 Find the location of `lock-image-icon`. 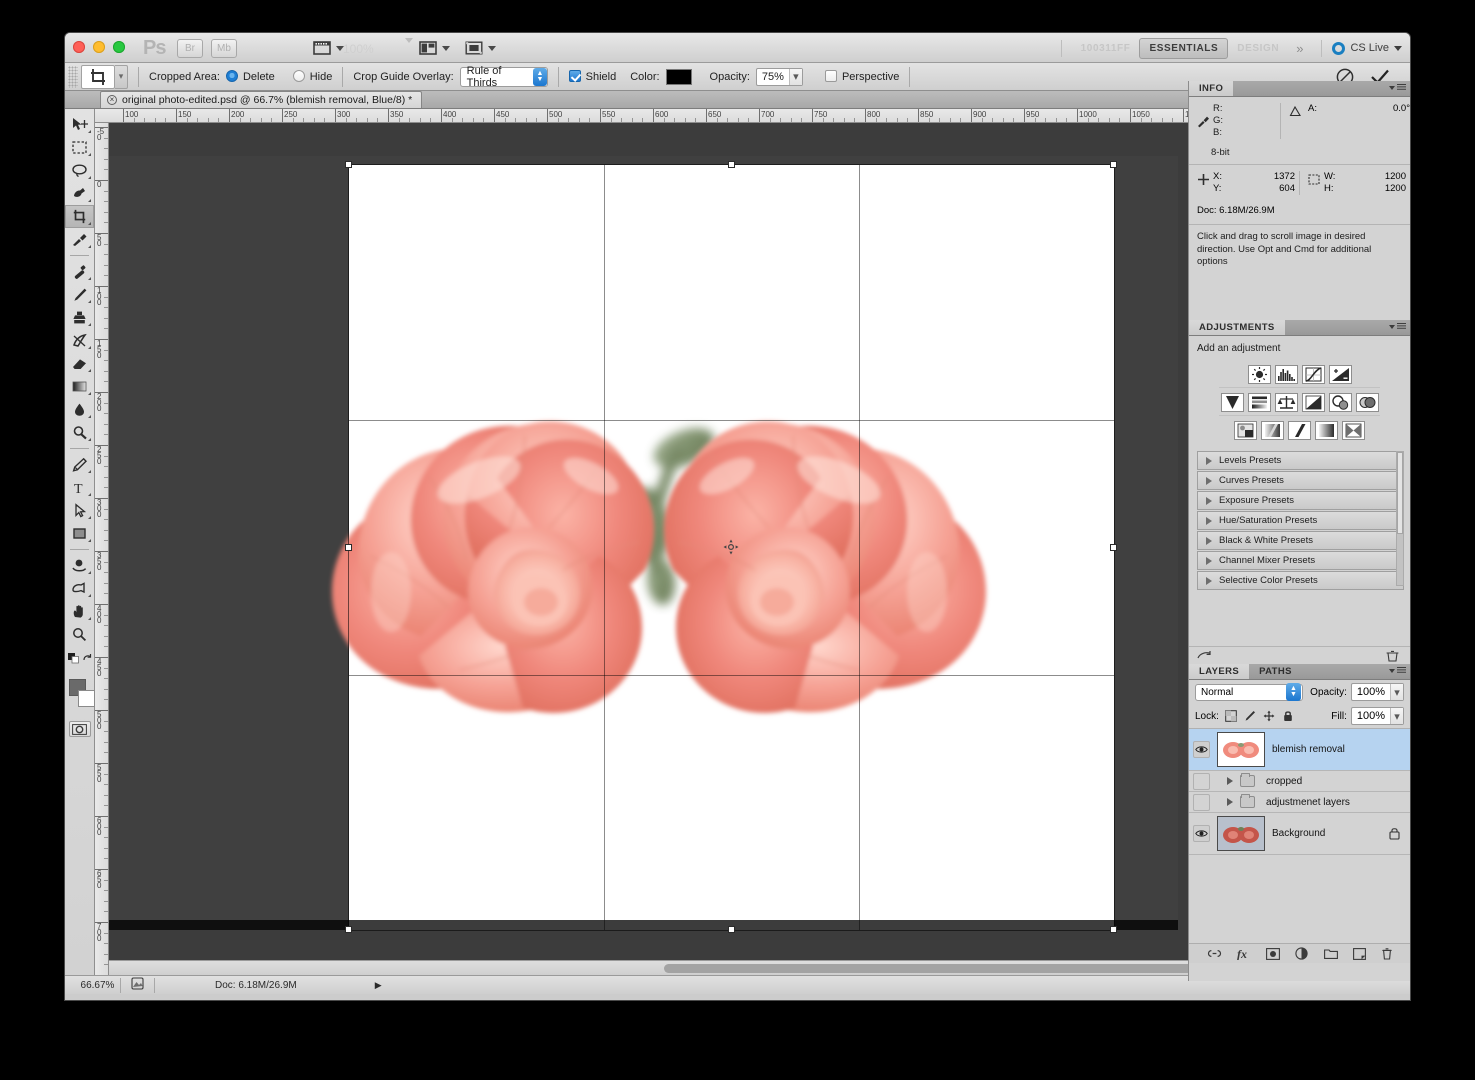

lock-image-icon is located at coordinates (1250, 716).